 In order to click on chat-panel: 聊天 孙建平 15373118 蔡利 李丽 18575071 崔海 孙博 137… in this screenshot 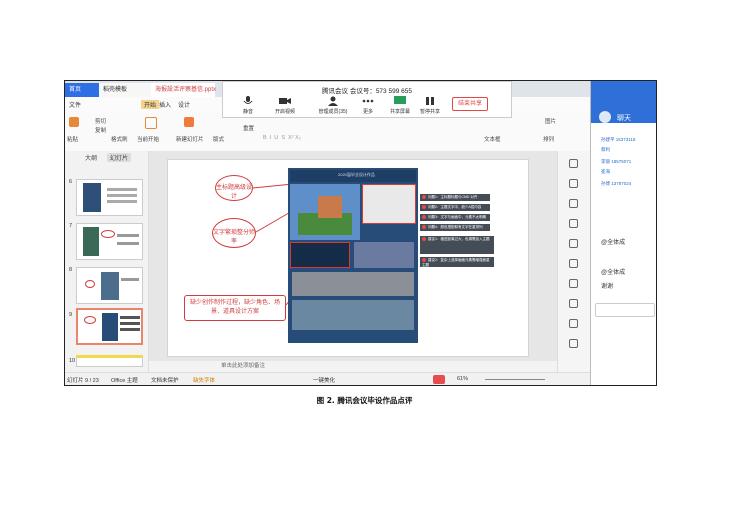, I will do `click(623, 233)`.